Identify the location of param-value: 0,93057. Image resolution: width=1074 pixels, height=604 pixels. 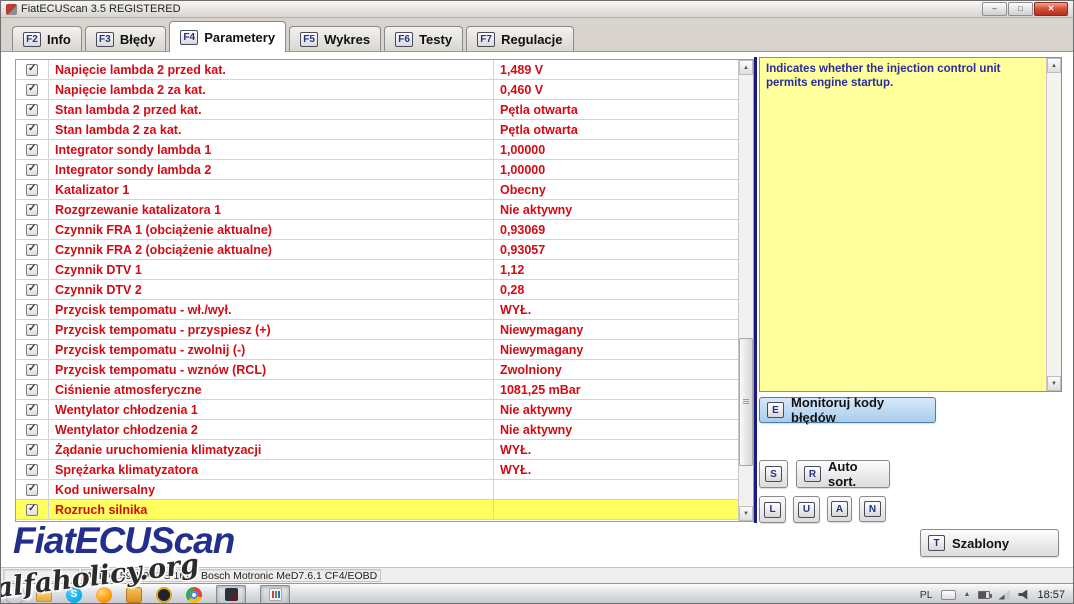
(523, 249).